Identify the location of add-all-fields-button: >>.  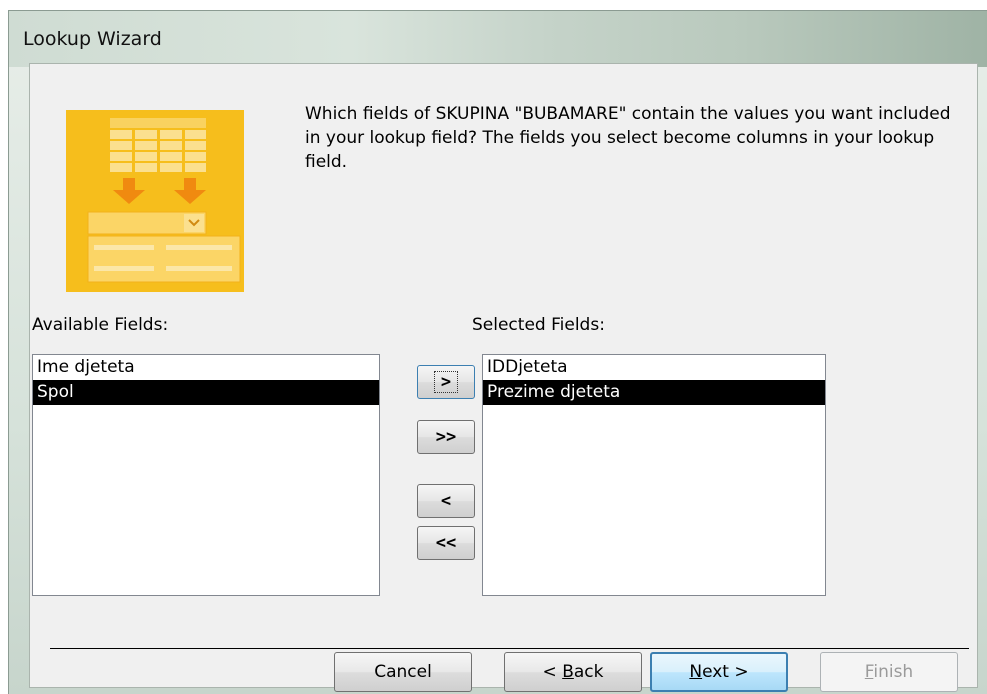
(446, 437).